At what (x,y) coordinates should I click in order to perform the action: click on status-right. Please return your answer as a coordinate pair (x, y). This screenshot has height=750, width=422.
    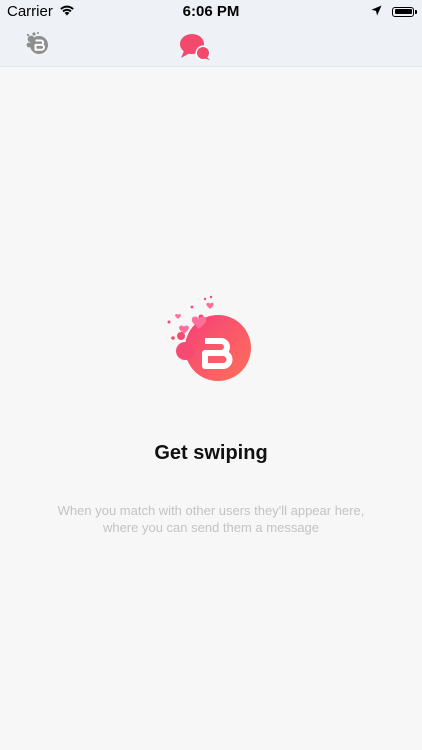
    Looking at the image, I should click on (394, 11).